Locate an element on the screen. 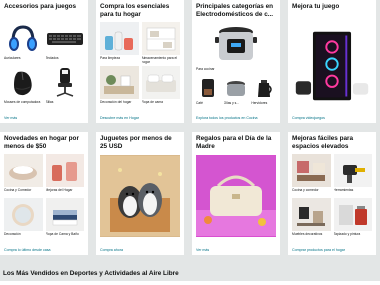  keyboard-image is located at coordinates (65, 38).